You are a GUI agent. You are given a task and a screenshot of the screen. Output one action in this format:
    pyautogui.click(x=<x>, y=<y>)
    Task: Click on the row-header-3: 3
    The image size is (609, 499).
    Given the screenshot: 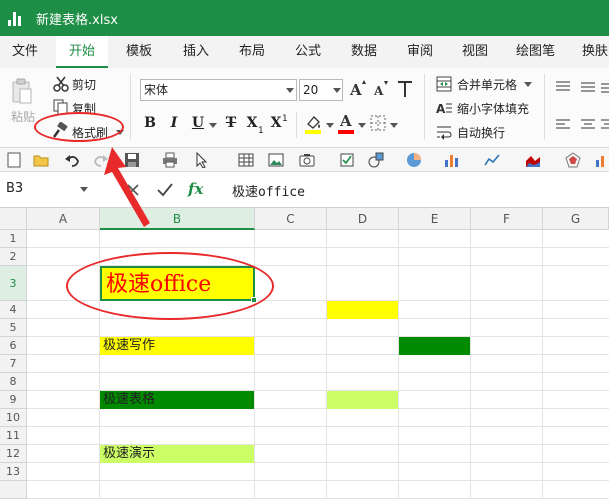 What is the action you would take?
    pyautogui.click(x=13, y=283)
    